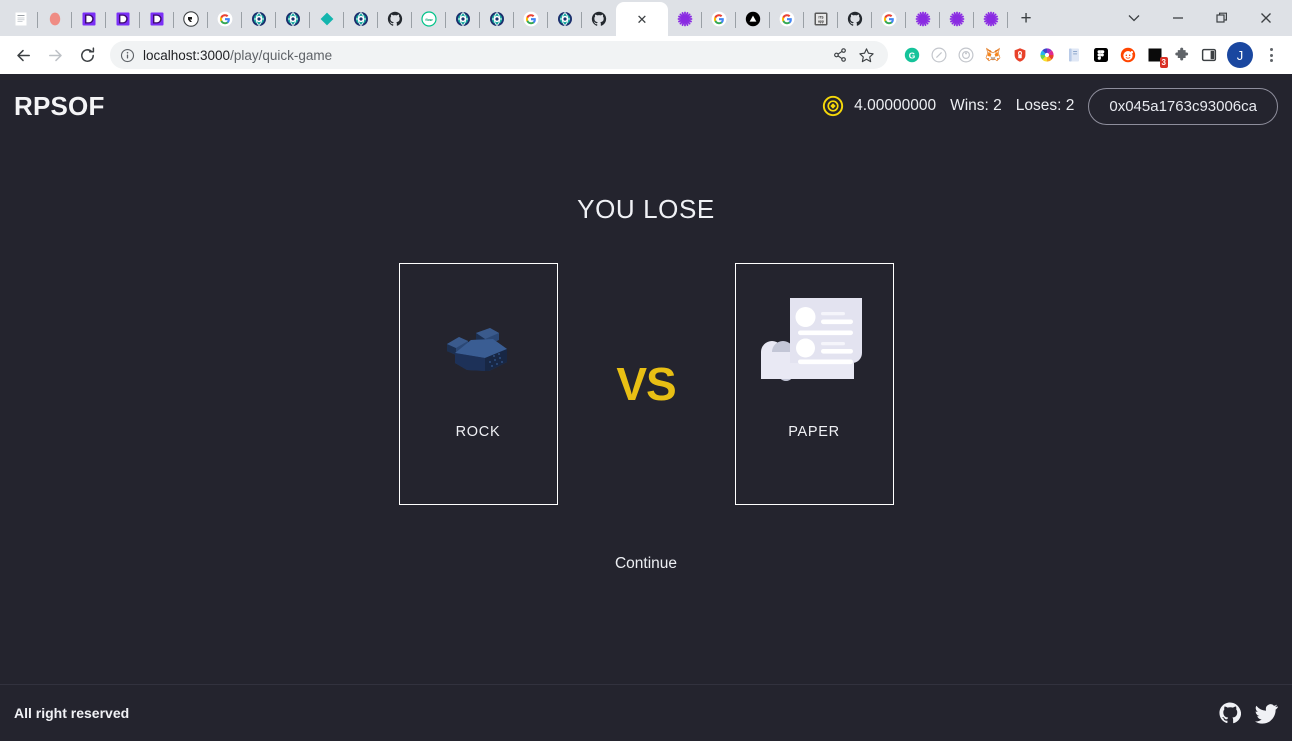  I want to click on vs-label: VS, so click(646, 384).